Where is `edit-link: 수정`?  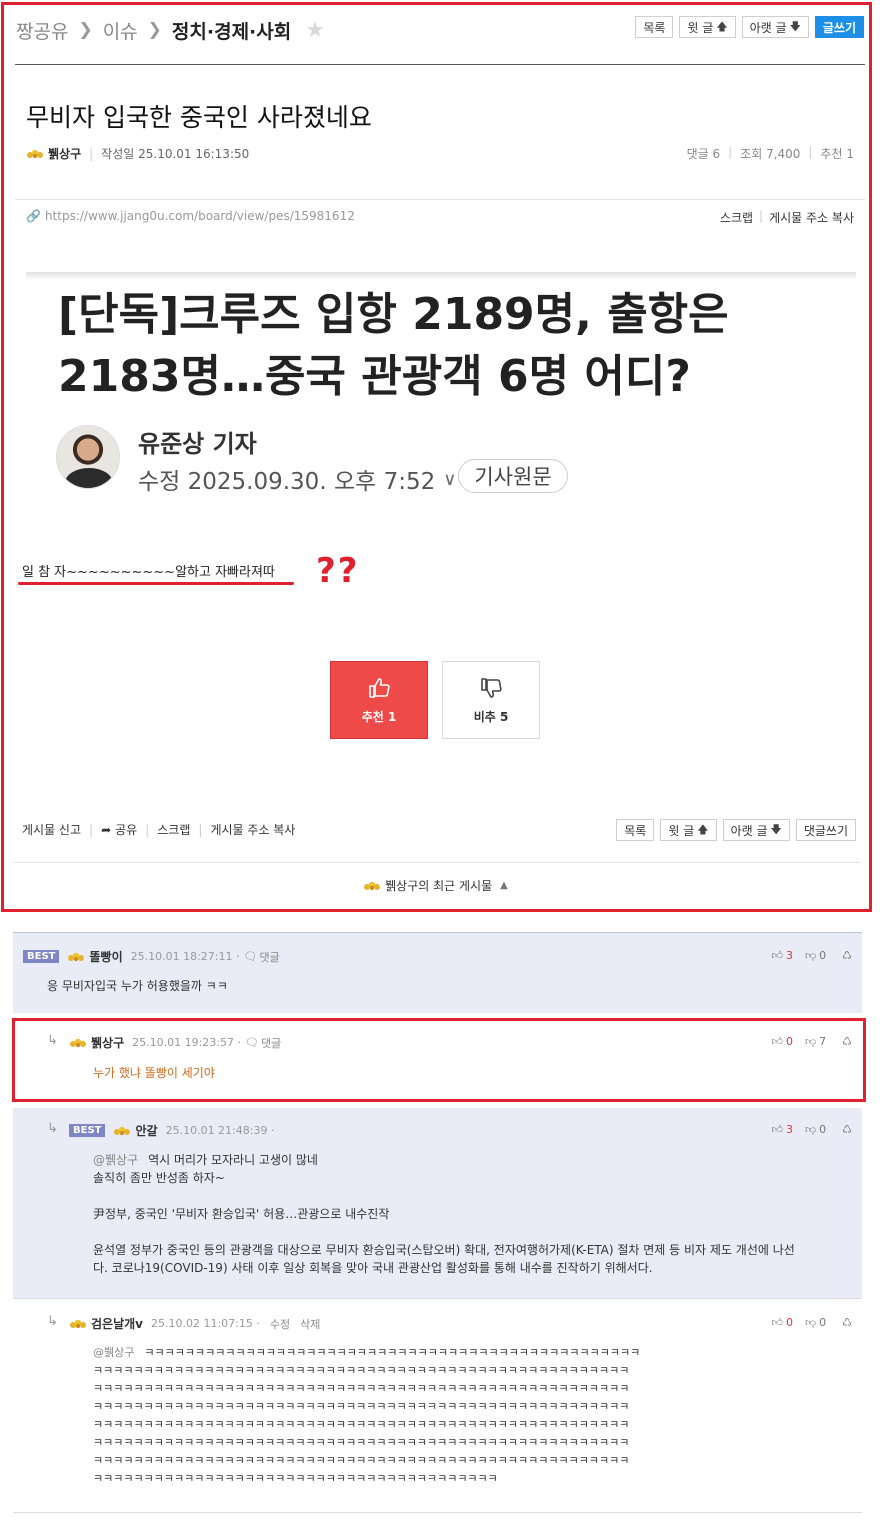
edit-link: 수정 is located at coordinates (280, 1324).